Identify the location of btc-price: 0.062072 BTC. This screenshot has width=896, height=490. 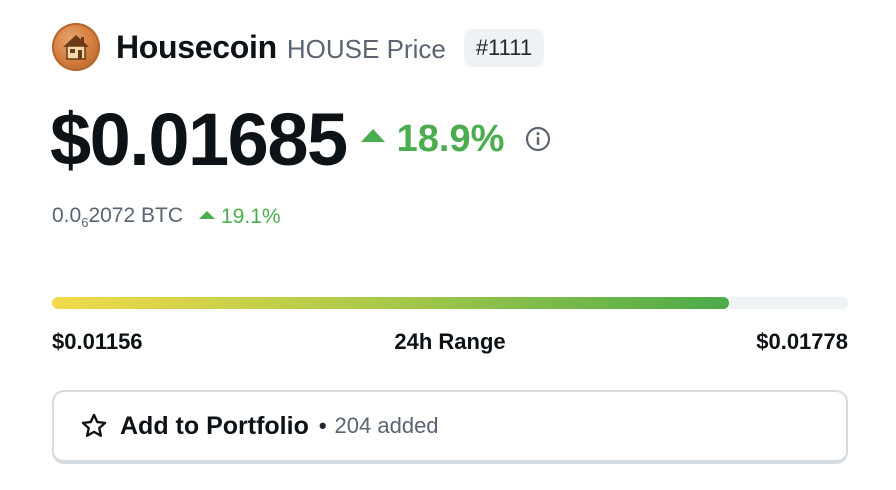
(117, 217).